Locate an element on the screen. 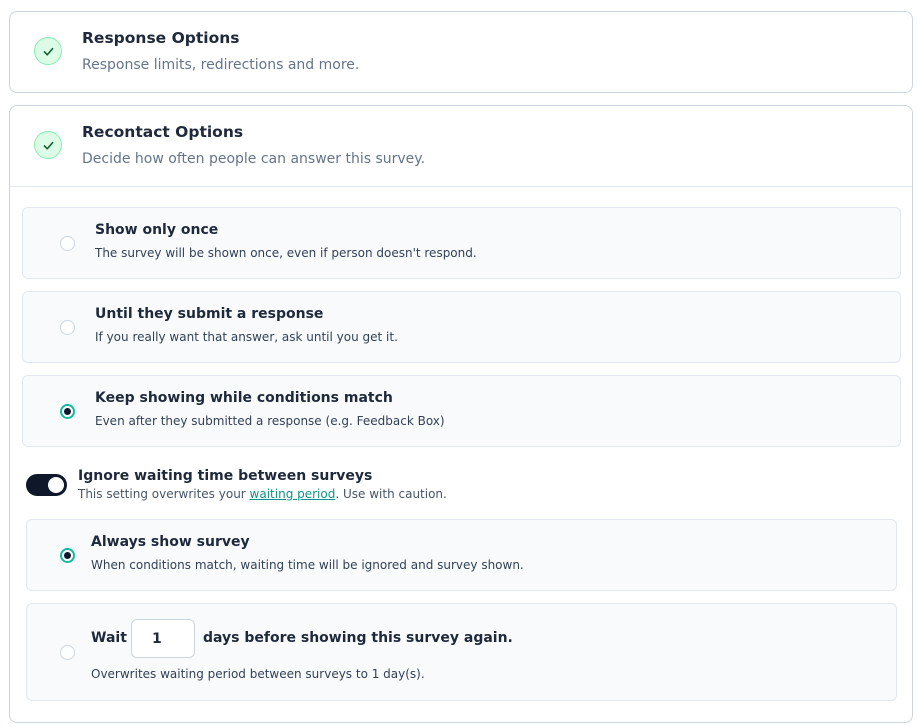  ignore-waiting-title: Ignore waiting time between surveys is located at coordinates (225, 476).